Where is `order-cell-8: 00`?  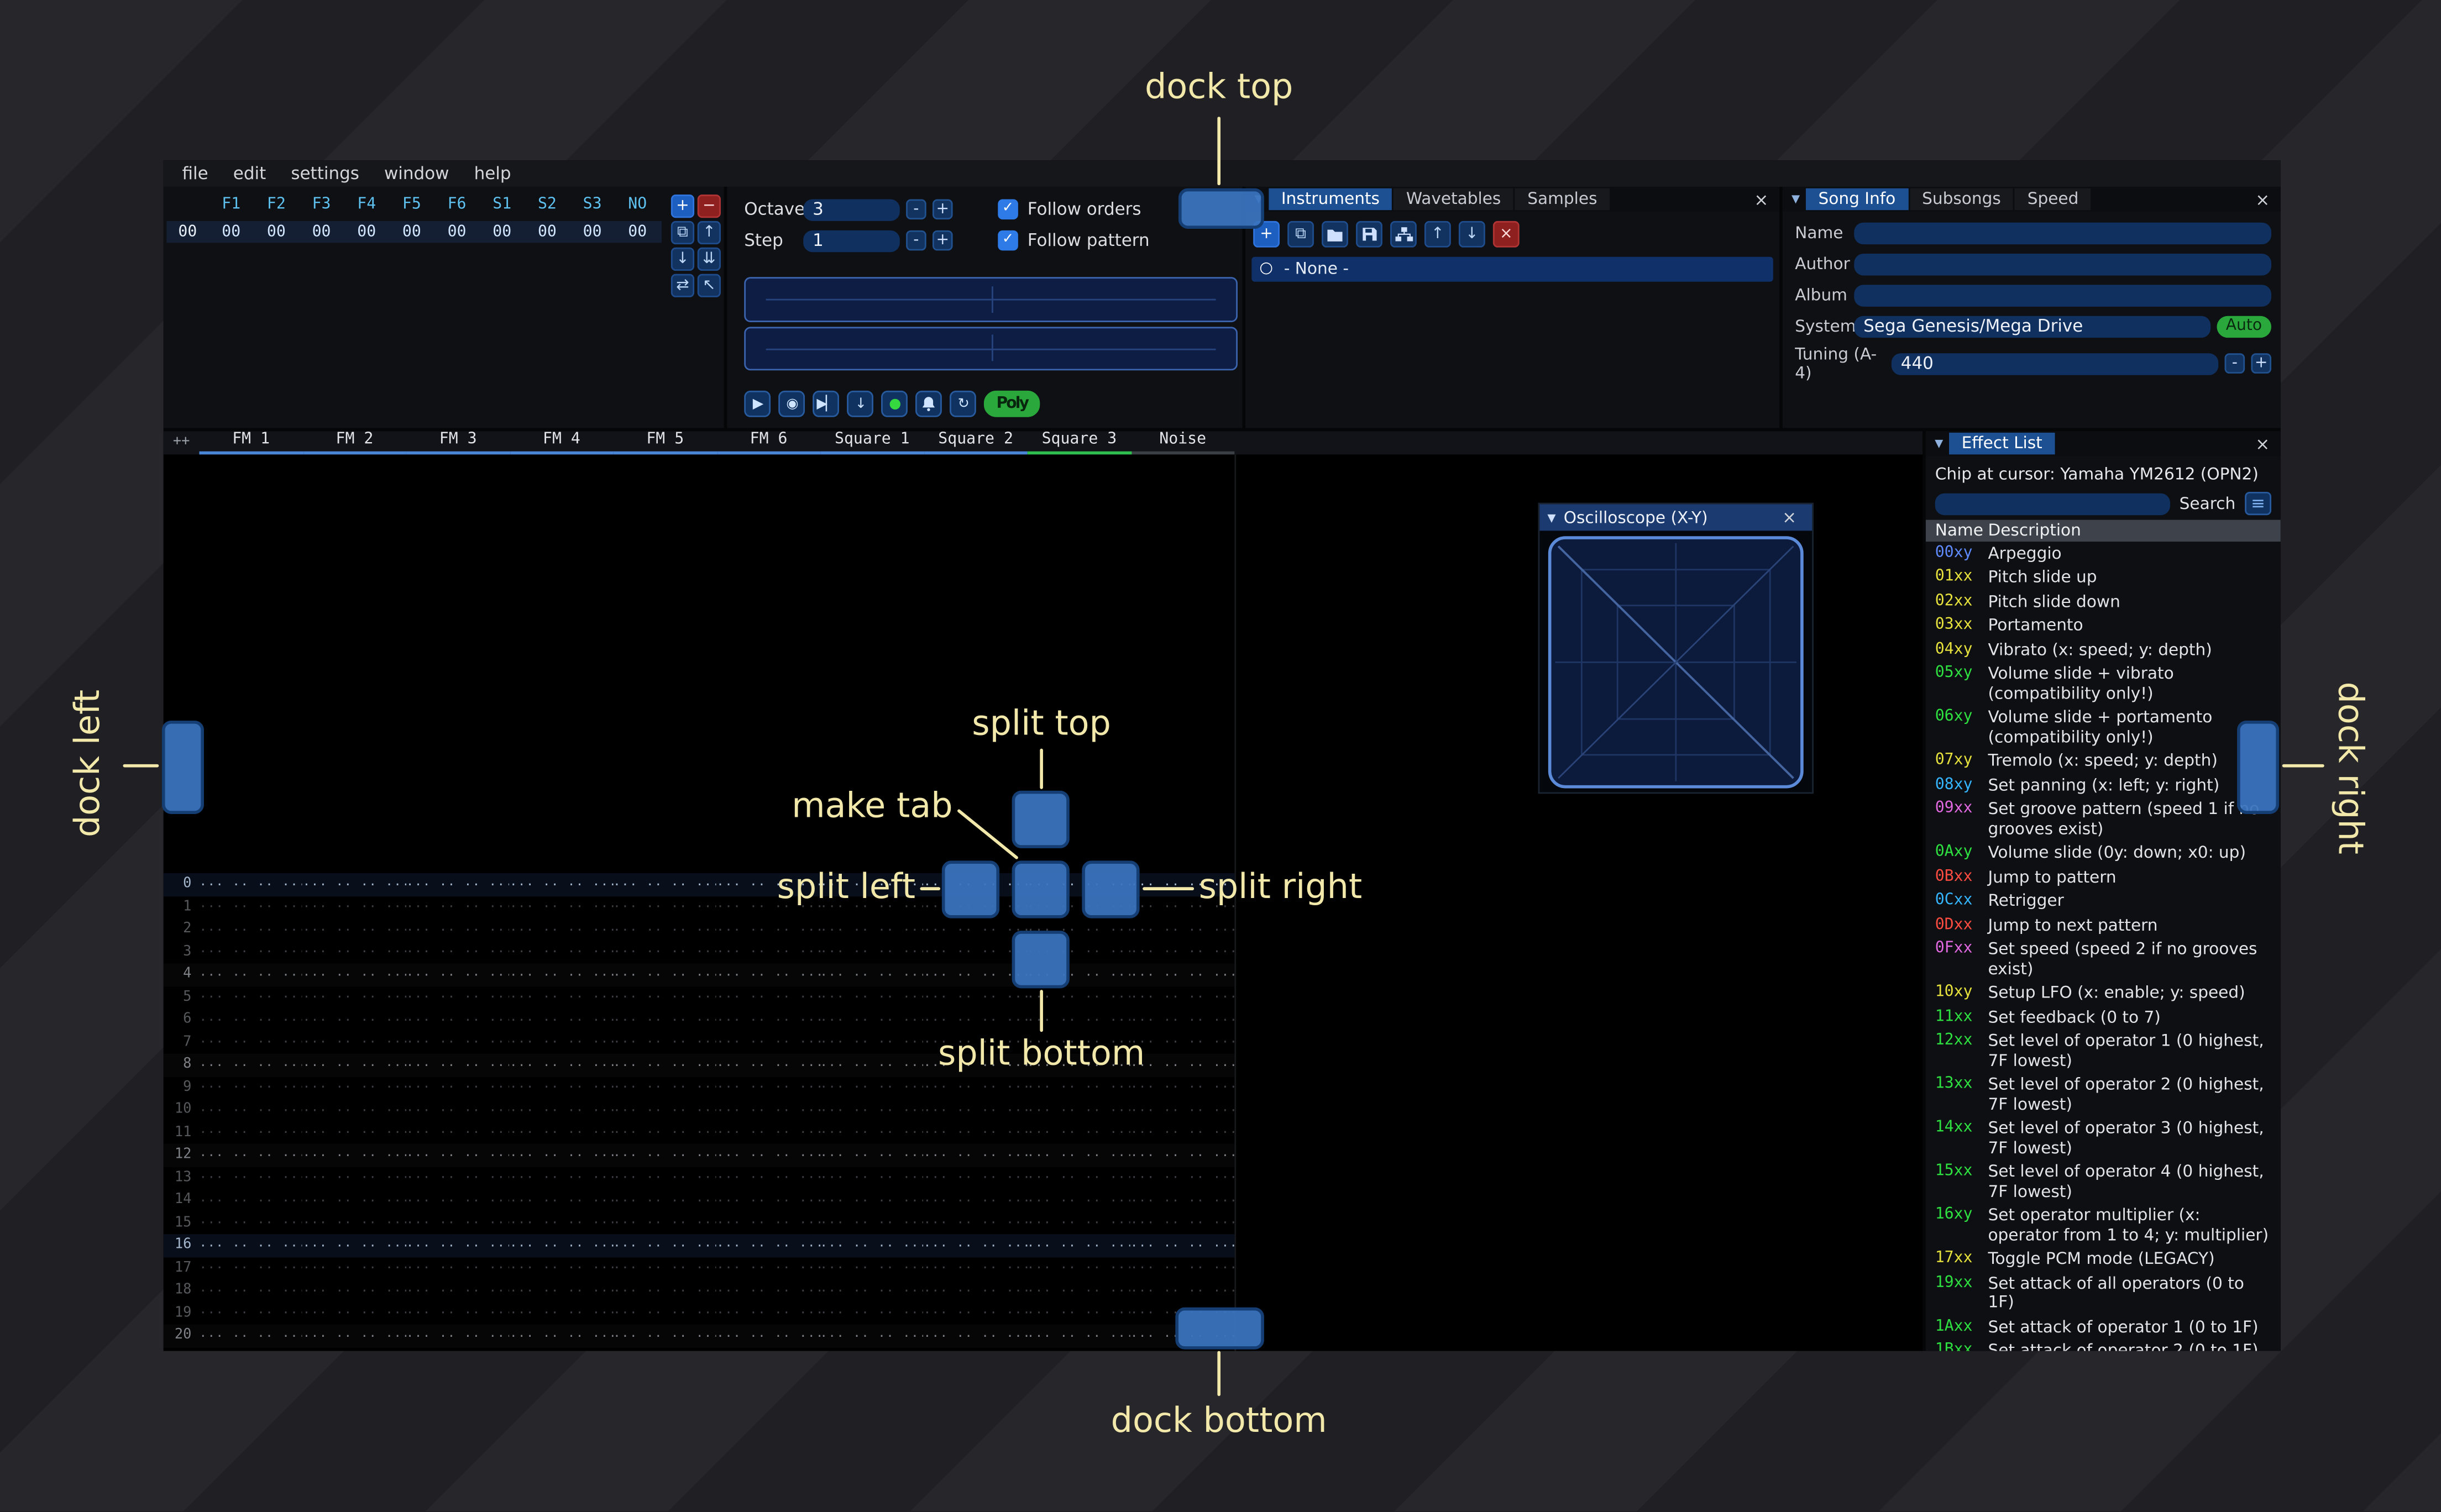 order-cell-8: 00 is located at coordinates (592, 232).